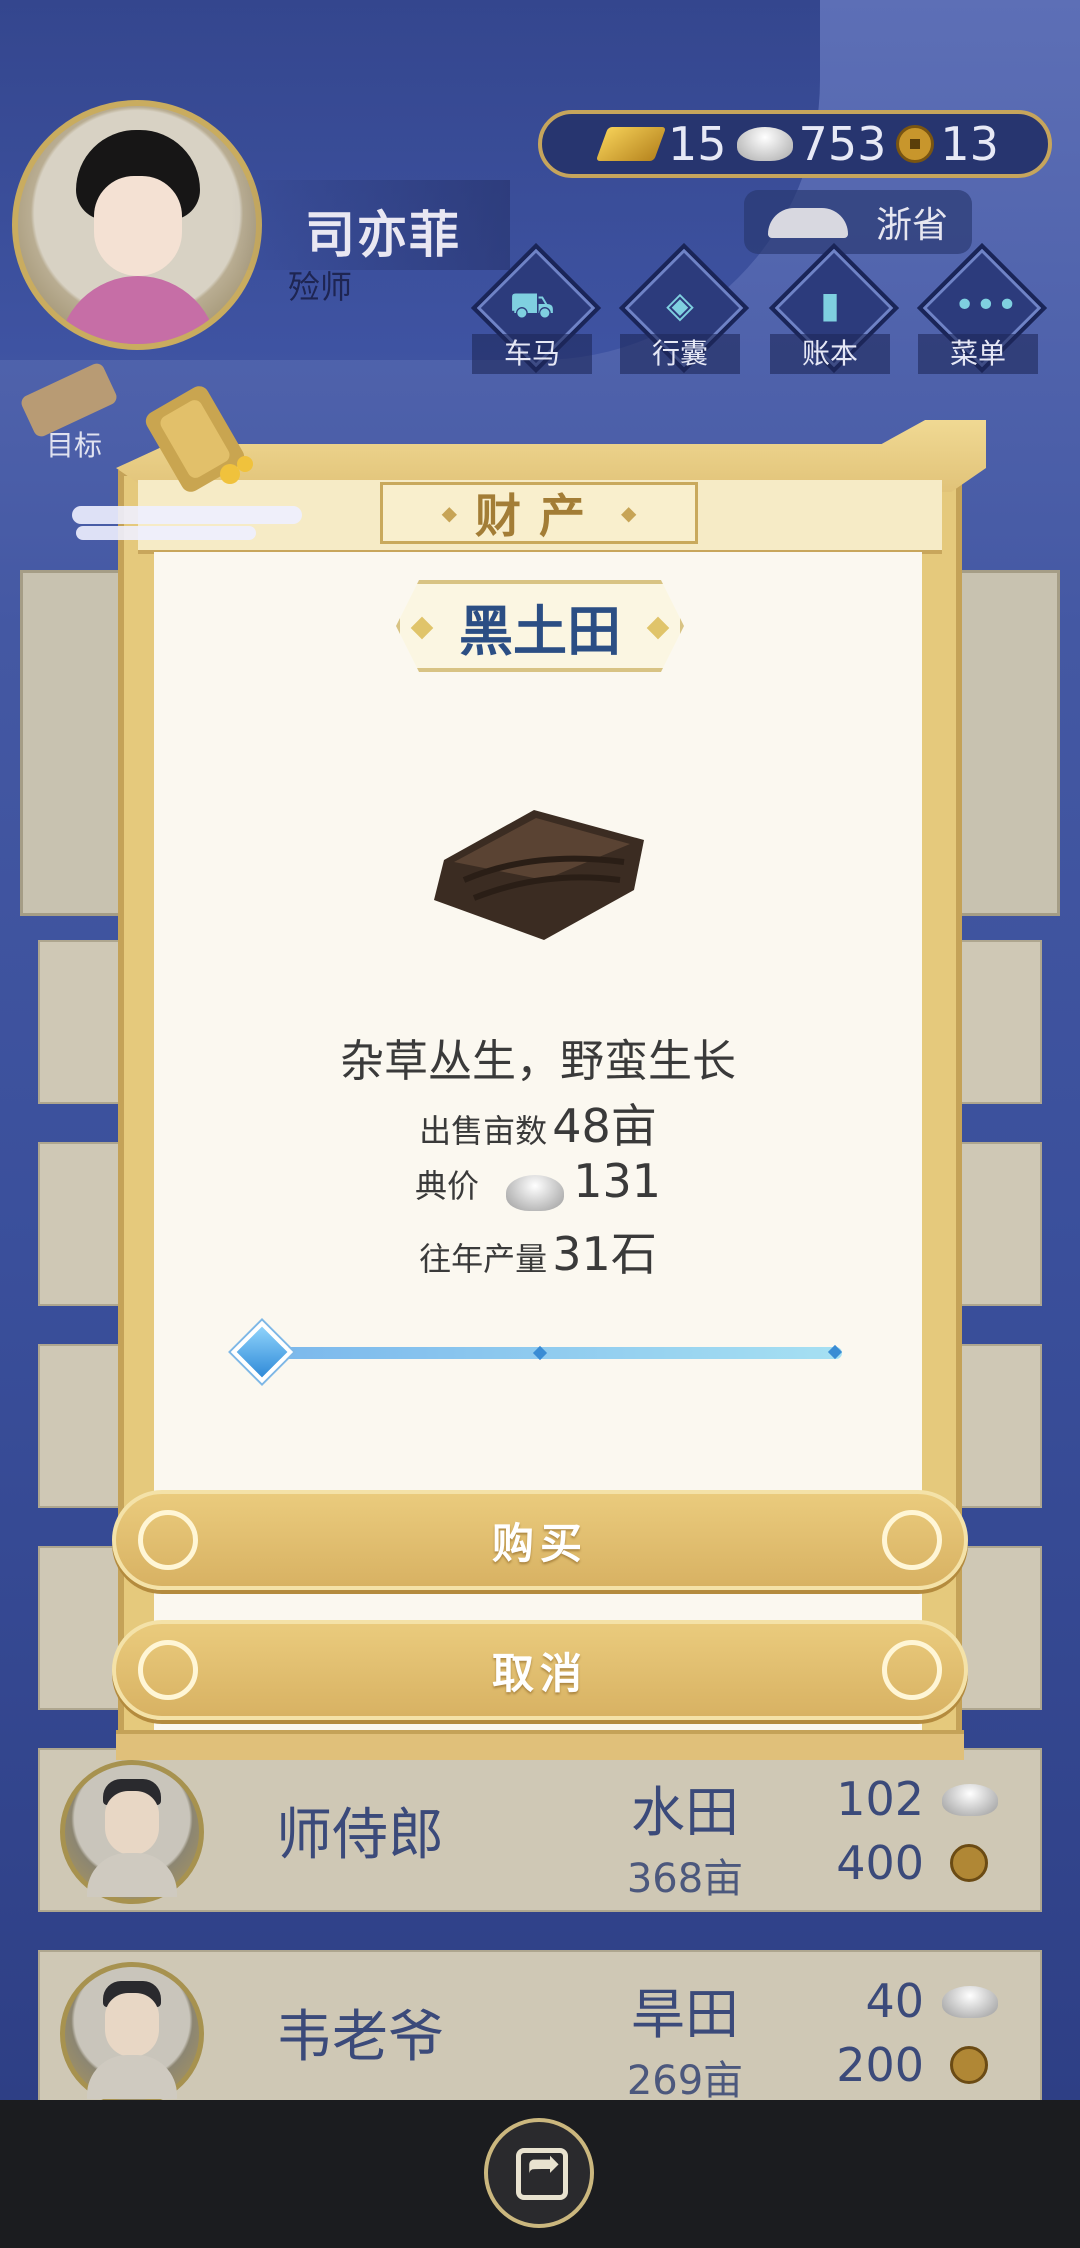  Describe the element at coordinates (880, 2065) in the screenshot. I see `copper-price: 200` at that location.